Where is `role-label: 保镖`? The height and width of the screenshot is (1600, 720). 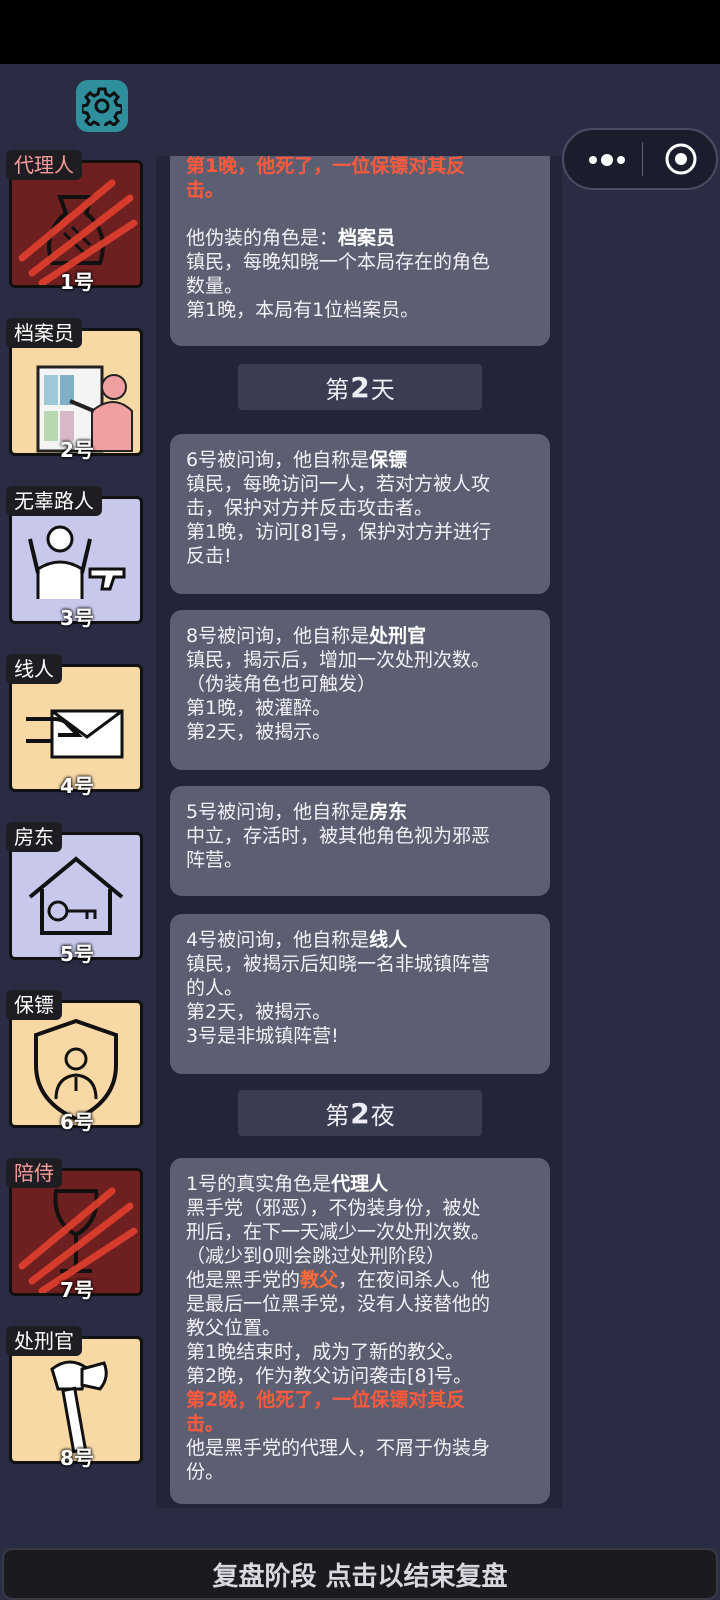 role-label: 保镖 is located at coordinates (34, 1005).